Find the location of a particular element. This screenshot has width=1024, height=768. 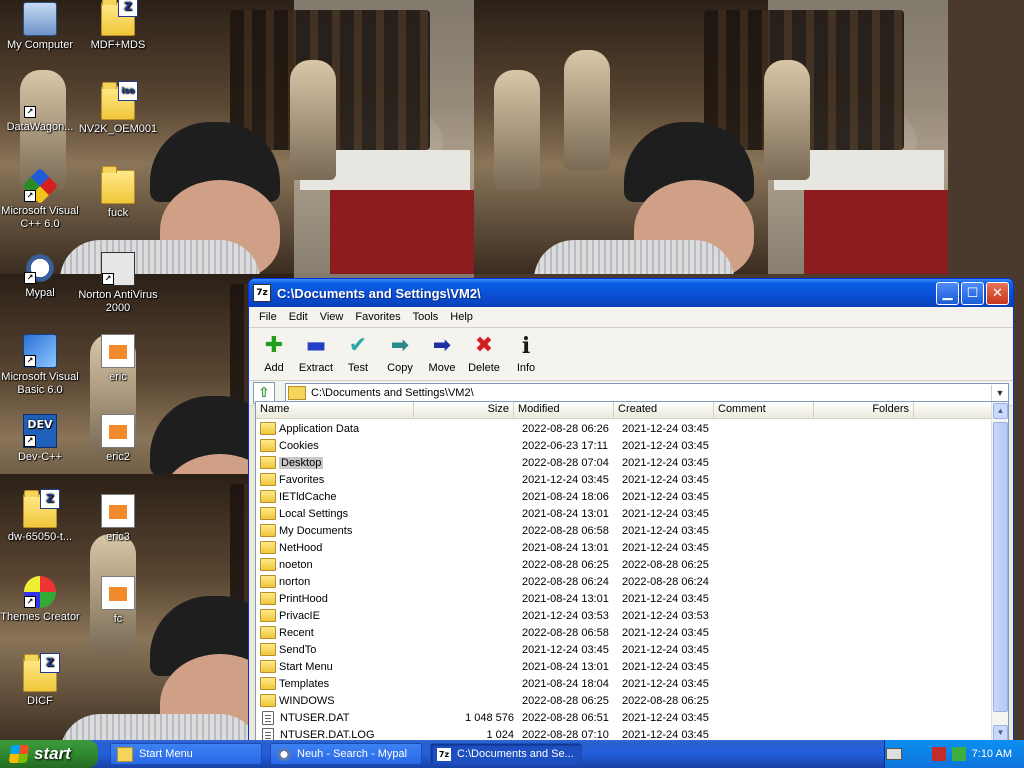

maximize-button: ☐ is located at coordinates (972, 293).